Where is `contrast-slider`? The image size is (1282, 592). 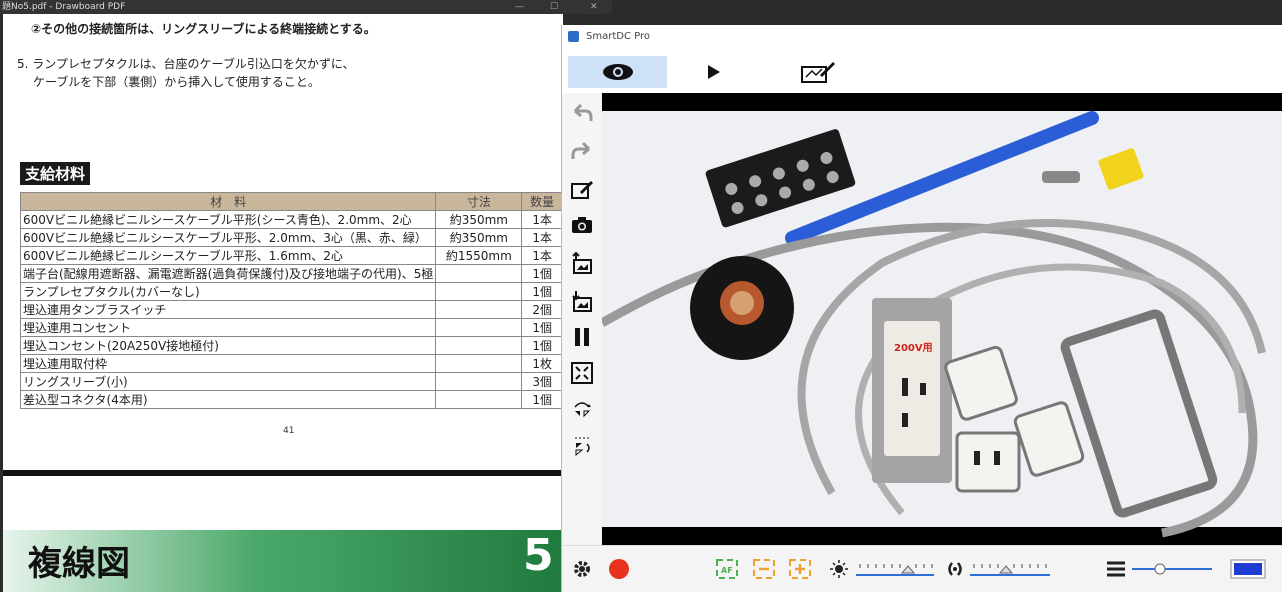 contrast-slider is located at coordinates (999, 569).